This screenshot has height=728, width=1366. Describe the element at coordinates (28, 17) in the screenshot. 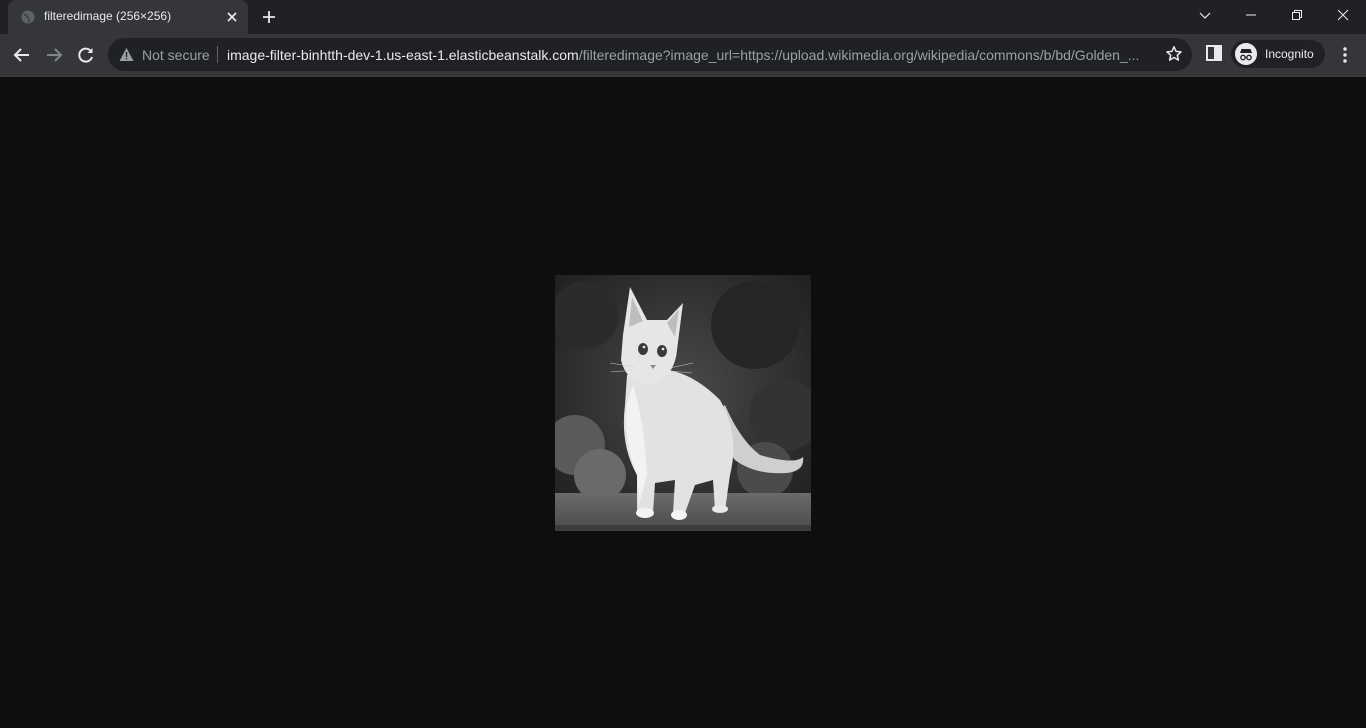

I see `globe-icon` at that location.